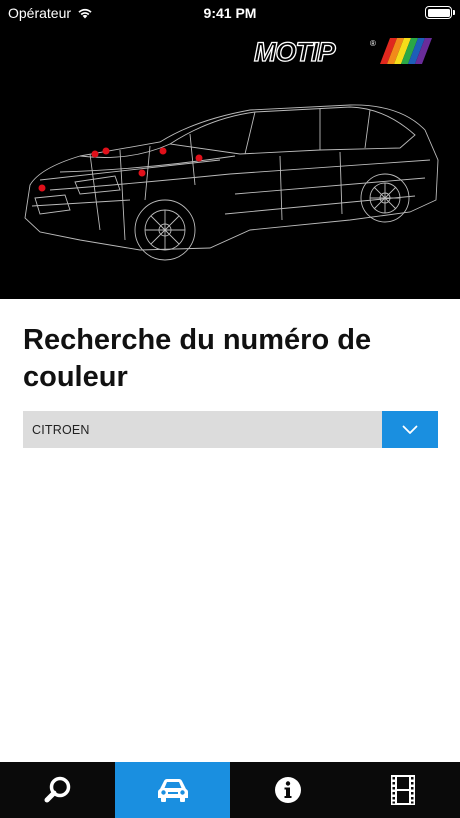  I want to click on tab-search, so click(57, 790).